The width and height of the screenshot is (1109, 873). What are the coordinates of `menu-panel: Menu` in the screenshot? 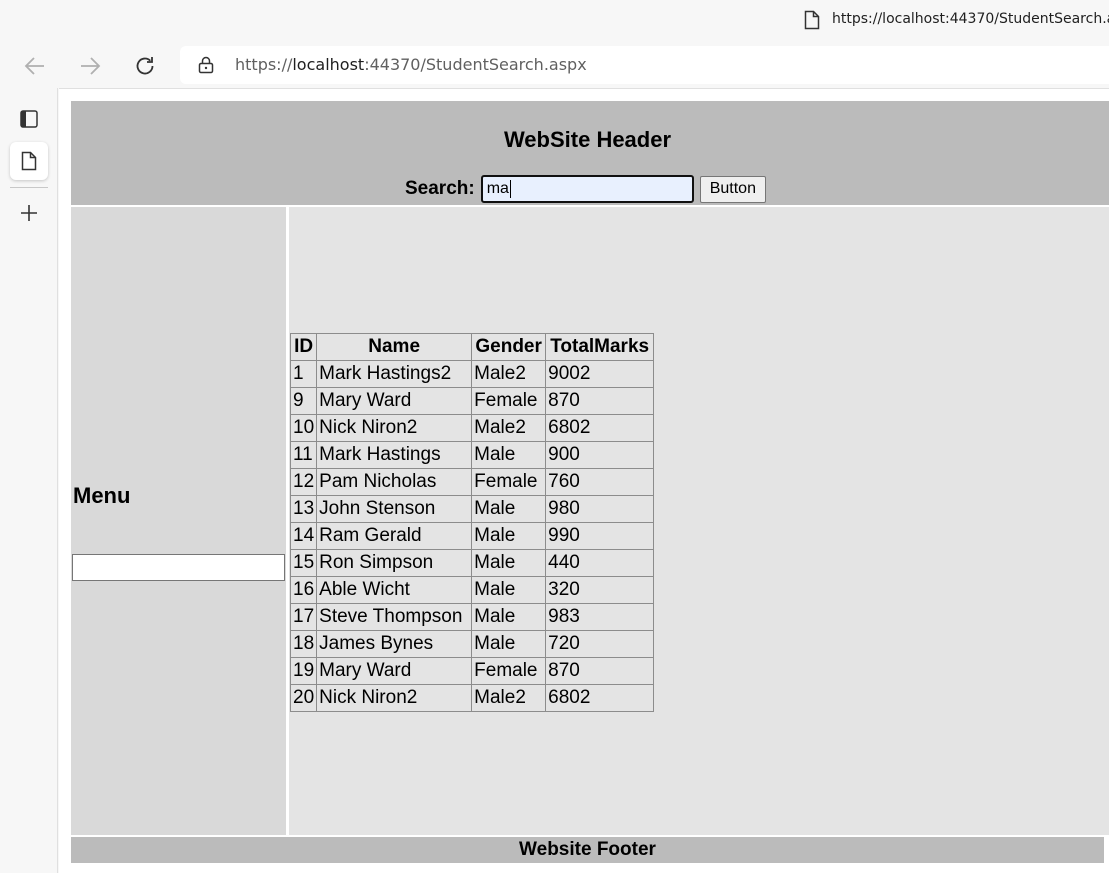 It's located at (178, 521).